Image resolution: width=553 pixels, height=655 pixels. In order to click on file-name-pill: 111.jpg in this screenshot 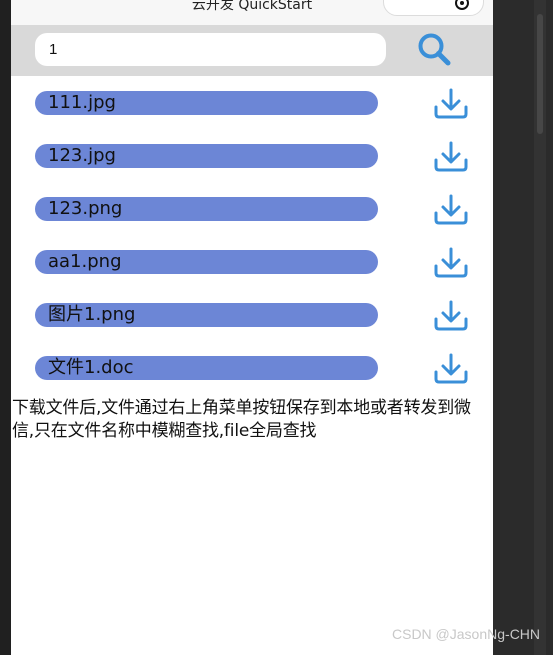, I will do `click(206, 103)`.